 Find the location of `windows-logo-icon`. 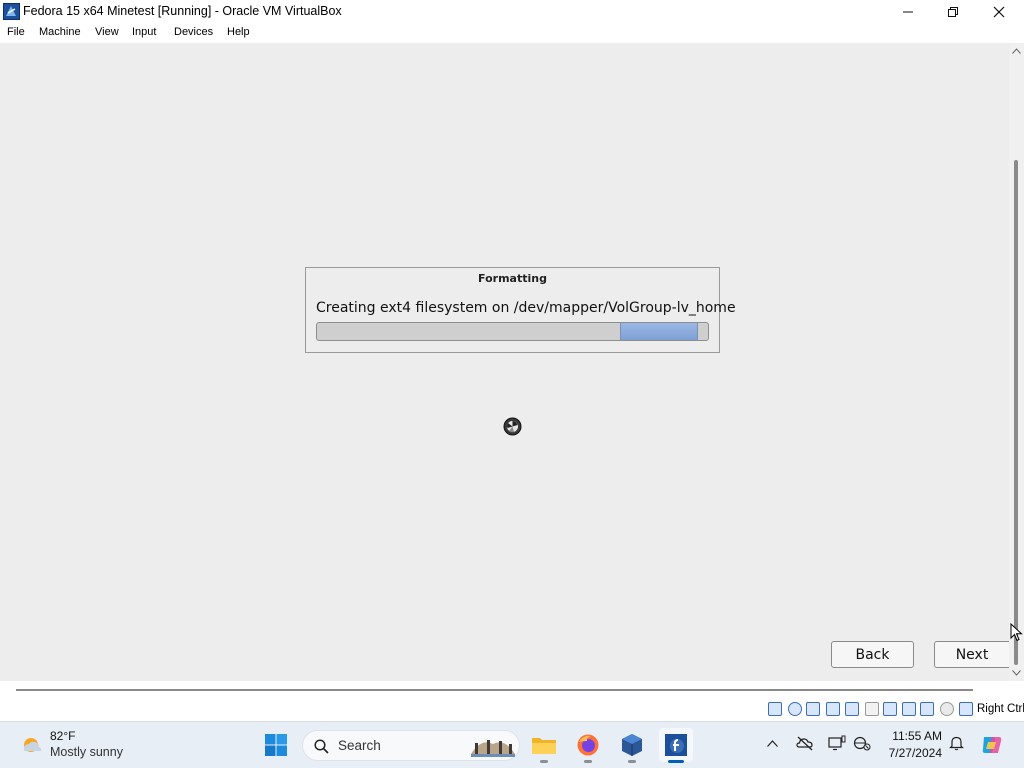

windows-logo-icon is located at coordinates (276, 745).